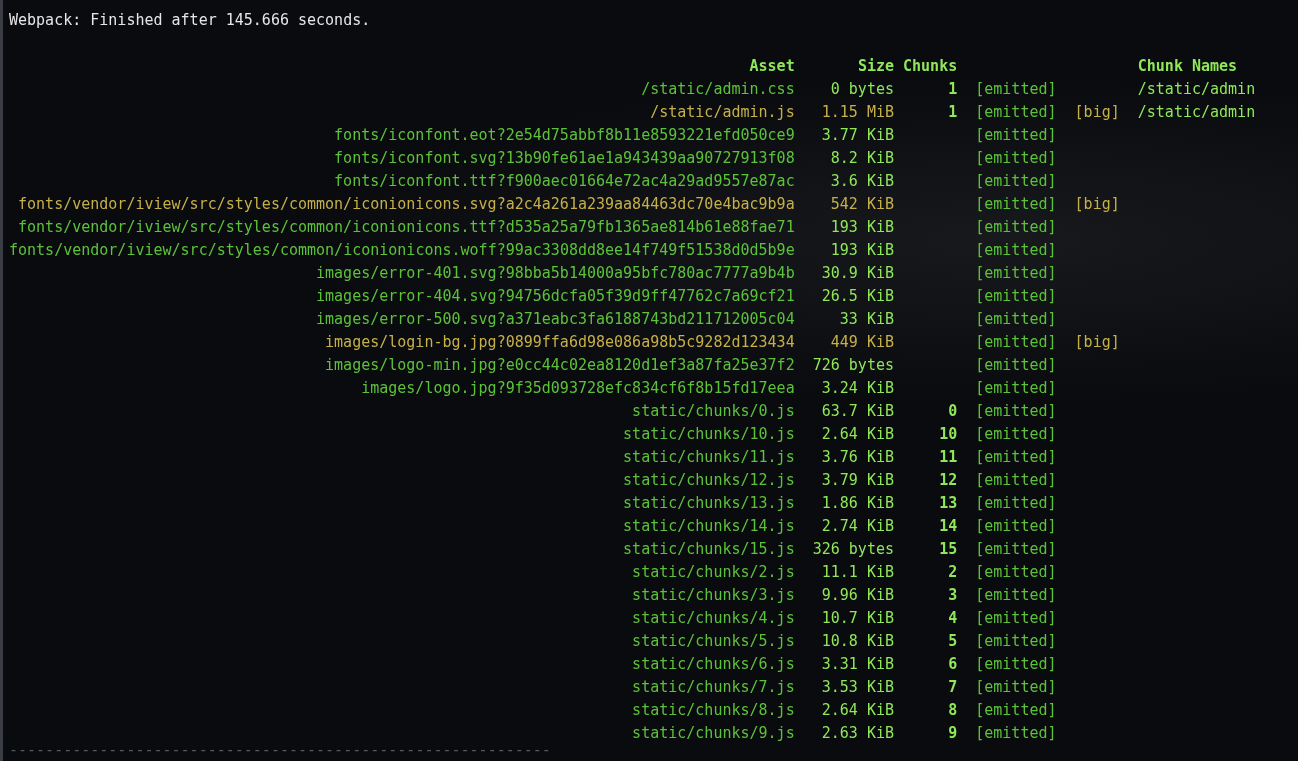 Image resolution: width=1298 pixels, height=761 pixels. What do you see at coordinates (952, 733) in the screenshot?
I see `chunk-id: 9` at bounding box center [952, 733].